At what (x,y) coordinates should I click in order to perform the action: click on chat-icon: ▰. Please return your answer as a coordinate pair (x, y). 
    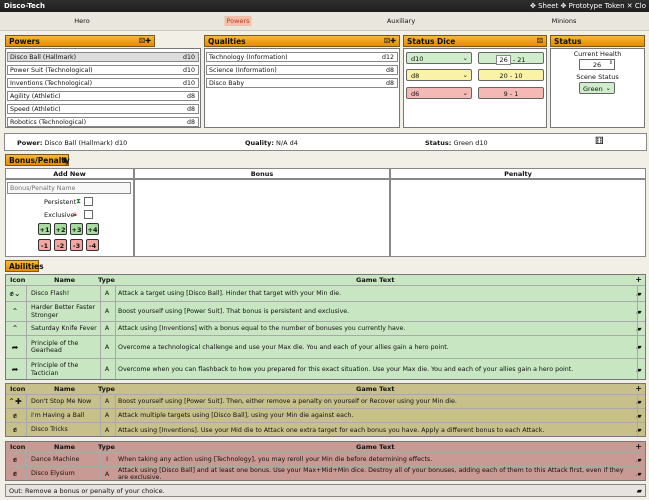
    Looking at the image, I should click on (639, 491).